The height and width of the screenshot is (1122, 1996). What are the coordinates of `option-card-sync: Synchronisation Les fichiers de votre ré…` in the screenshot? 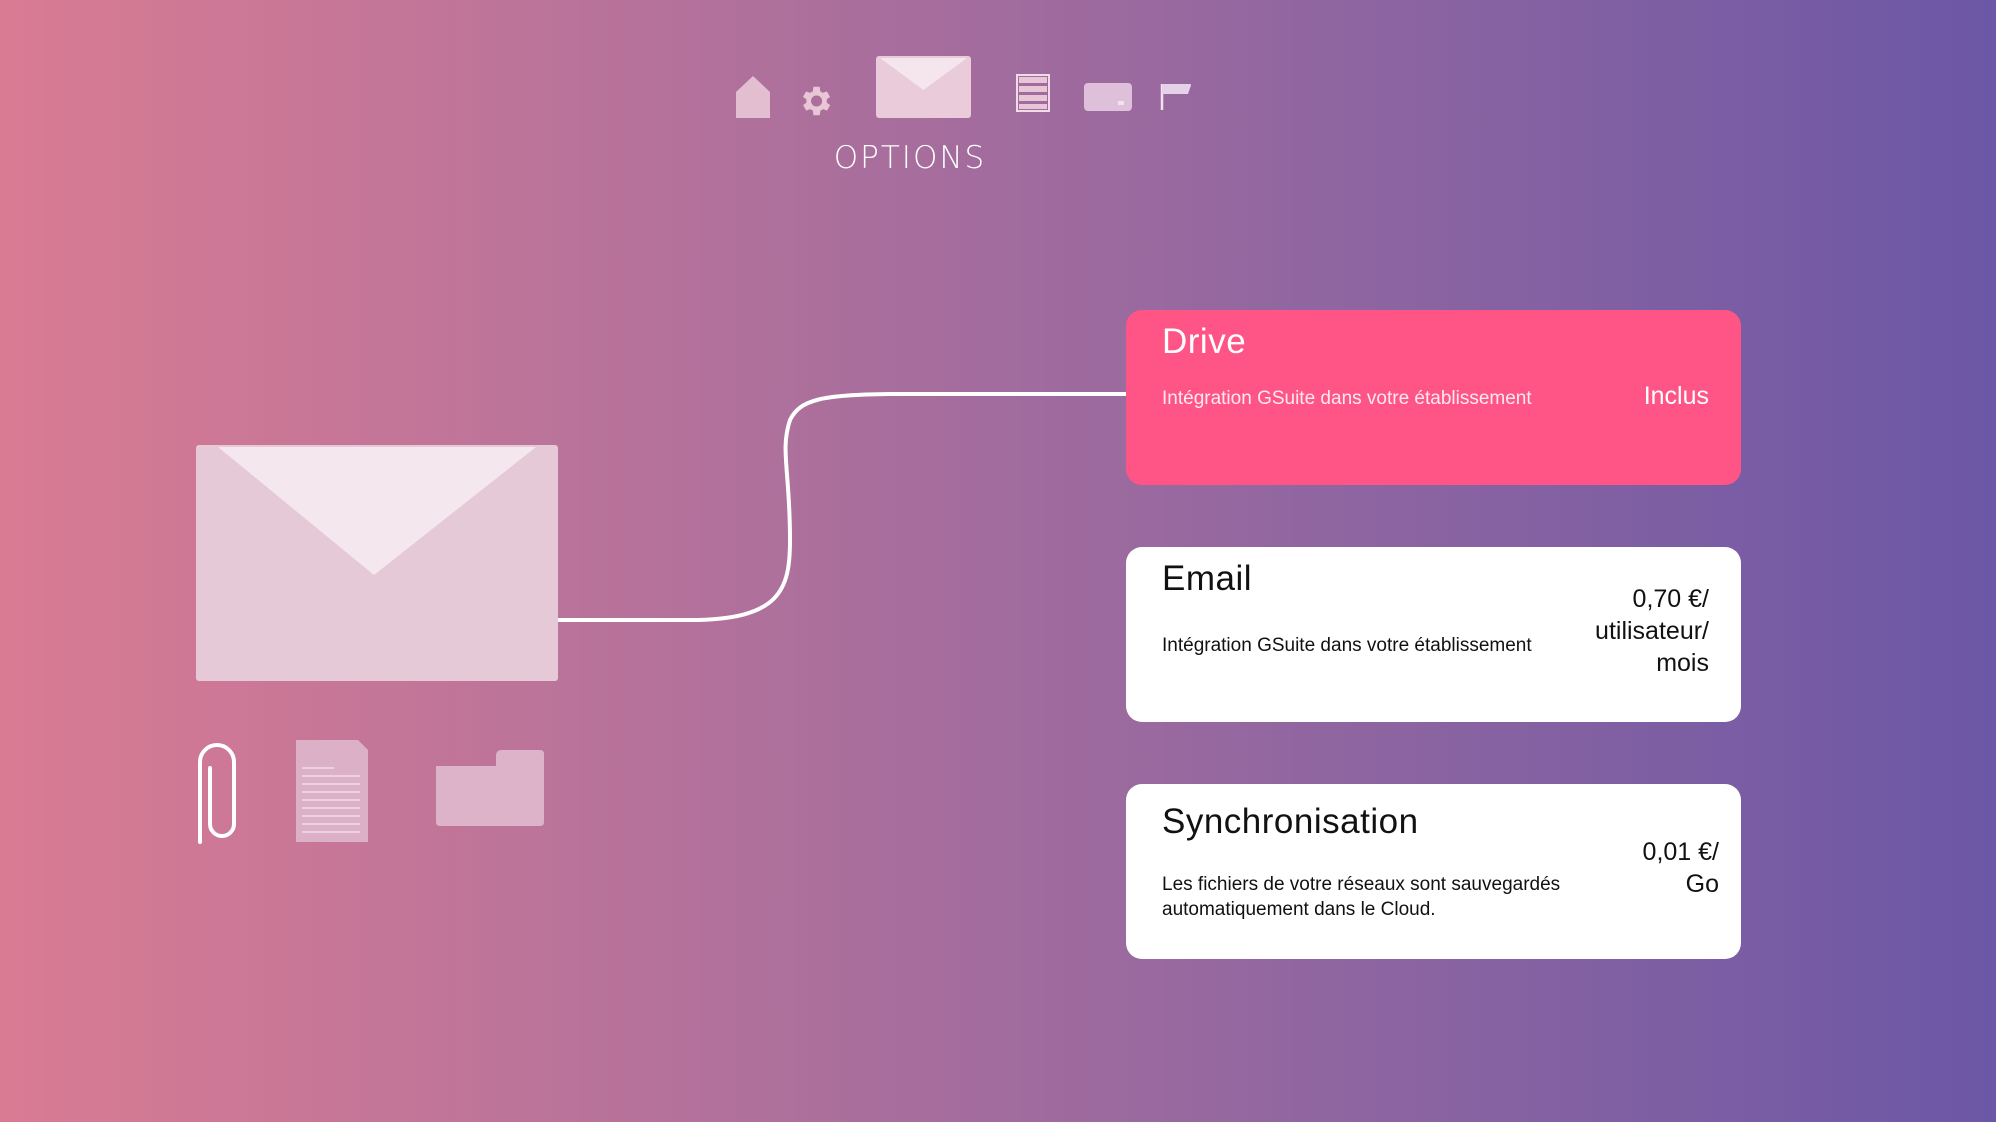 It's located at (1433, 871).